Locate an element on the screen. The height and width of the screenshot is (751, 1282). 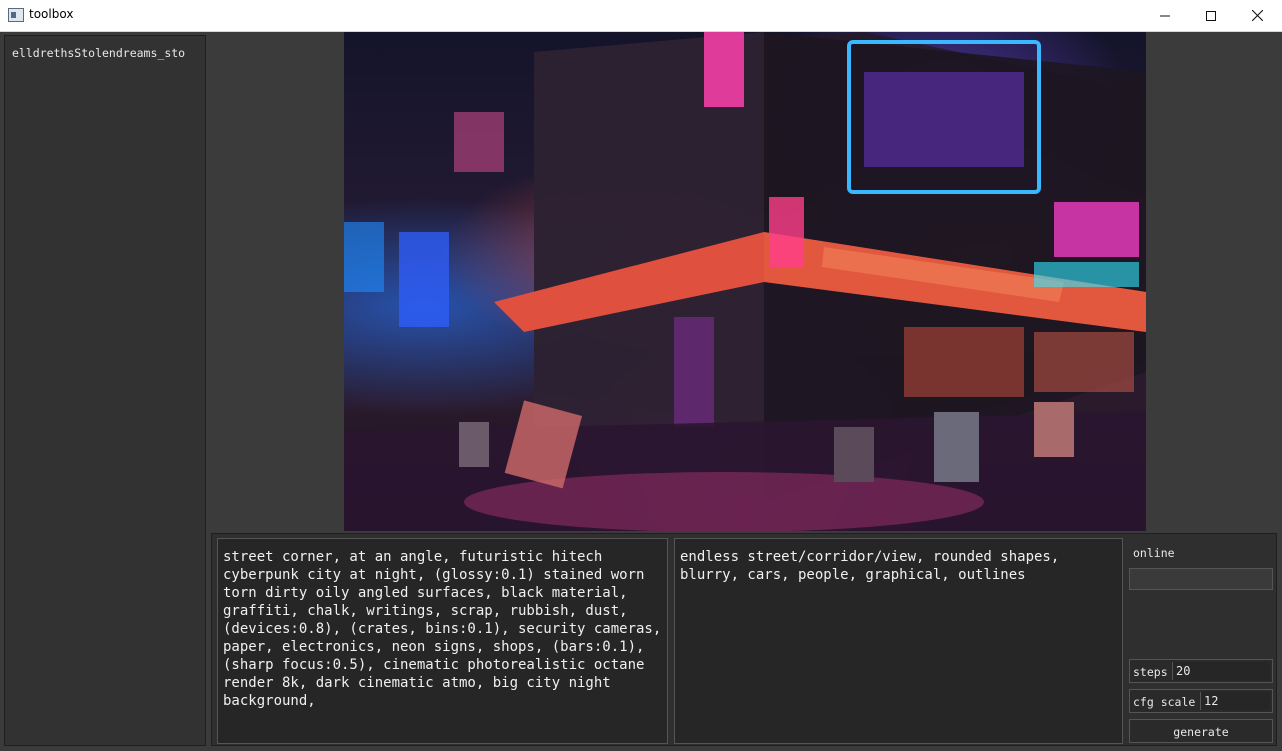
steps-input: 20 is located at coordinates (1221, 671).